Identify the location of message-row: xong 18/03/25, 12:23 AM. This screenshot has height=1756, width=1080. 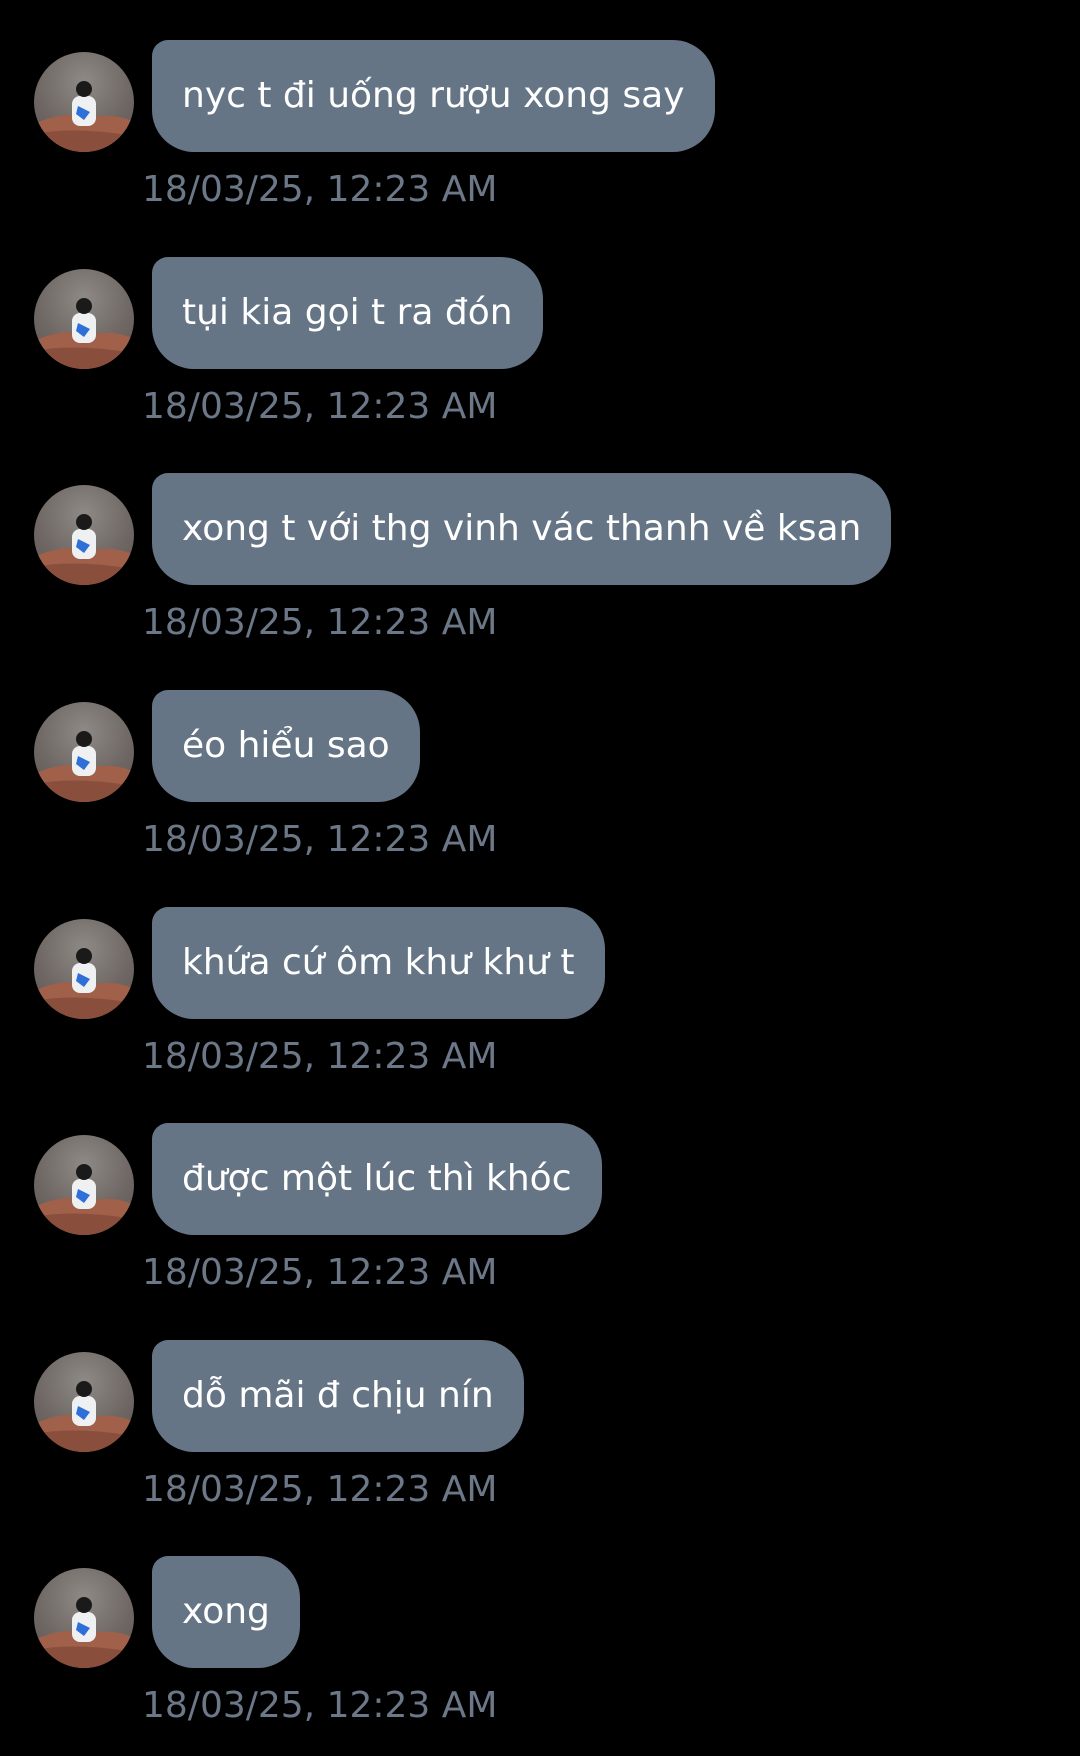
(540, 1656).